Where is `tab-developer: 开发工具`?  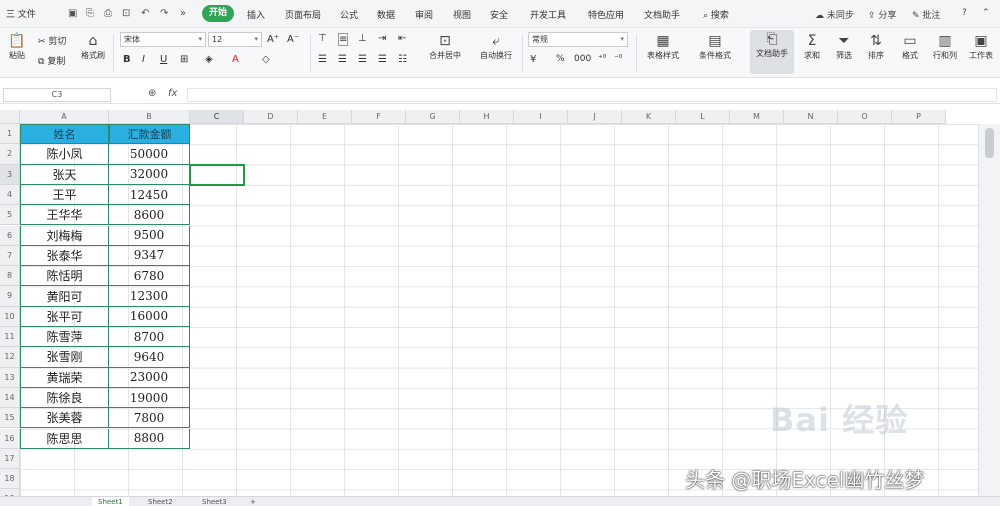
tab-developer: 开发工具 is located at coordinates (548, 14).